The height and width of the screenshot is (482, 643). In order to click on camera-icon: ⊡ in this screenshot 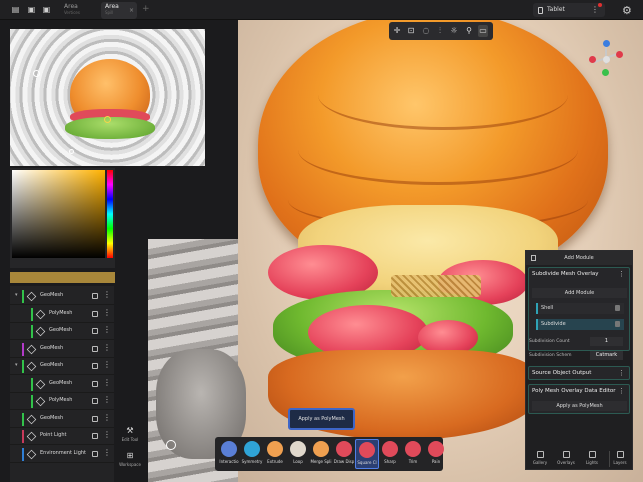, I will do `click(411, 31)`.